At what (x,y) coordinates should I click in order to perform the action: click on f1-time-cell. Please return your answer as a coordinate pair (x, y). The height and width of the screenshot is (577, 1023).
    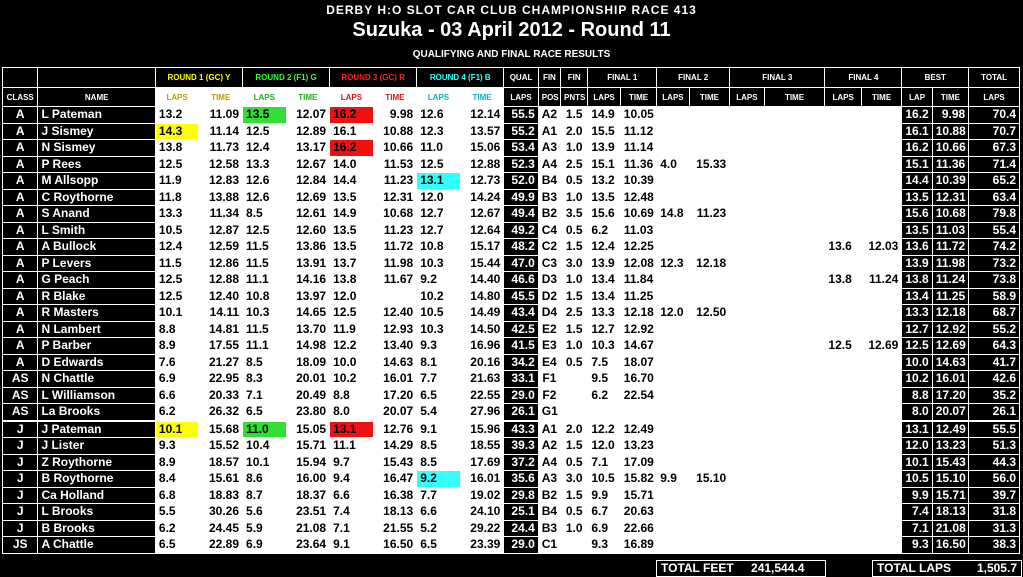
    Looking at the image, I should click on (638, 412).